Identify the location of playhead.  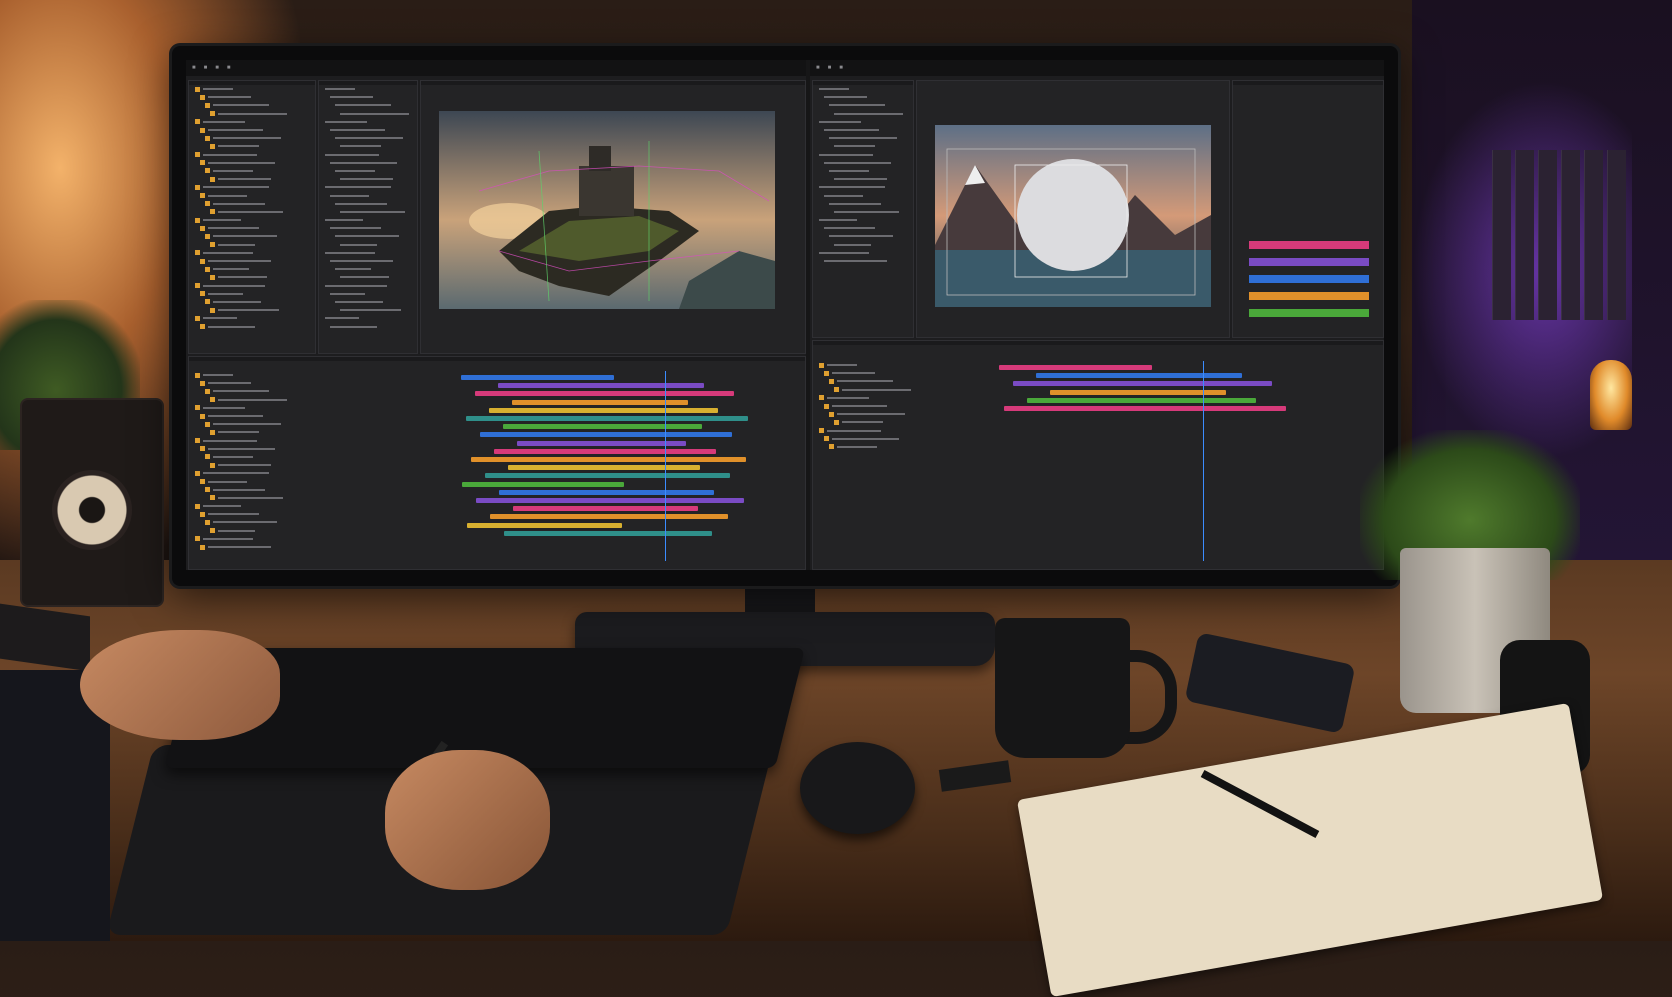
(665, 466).